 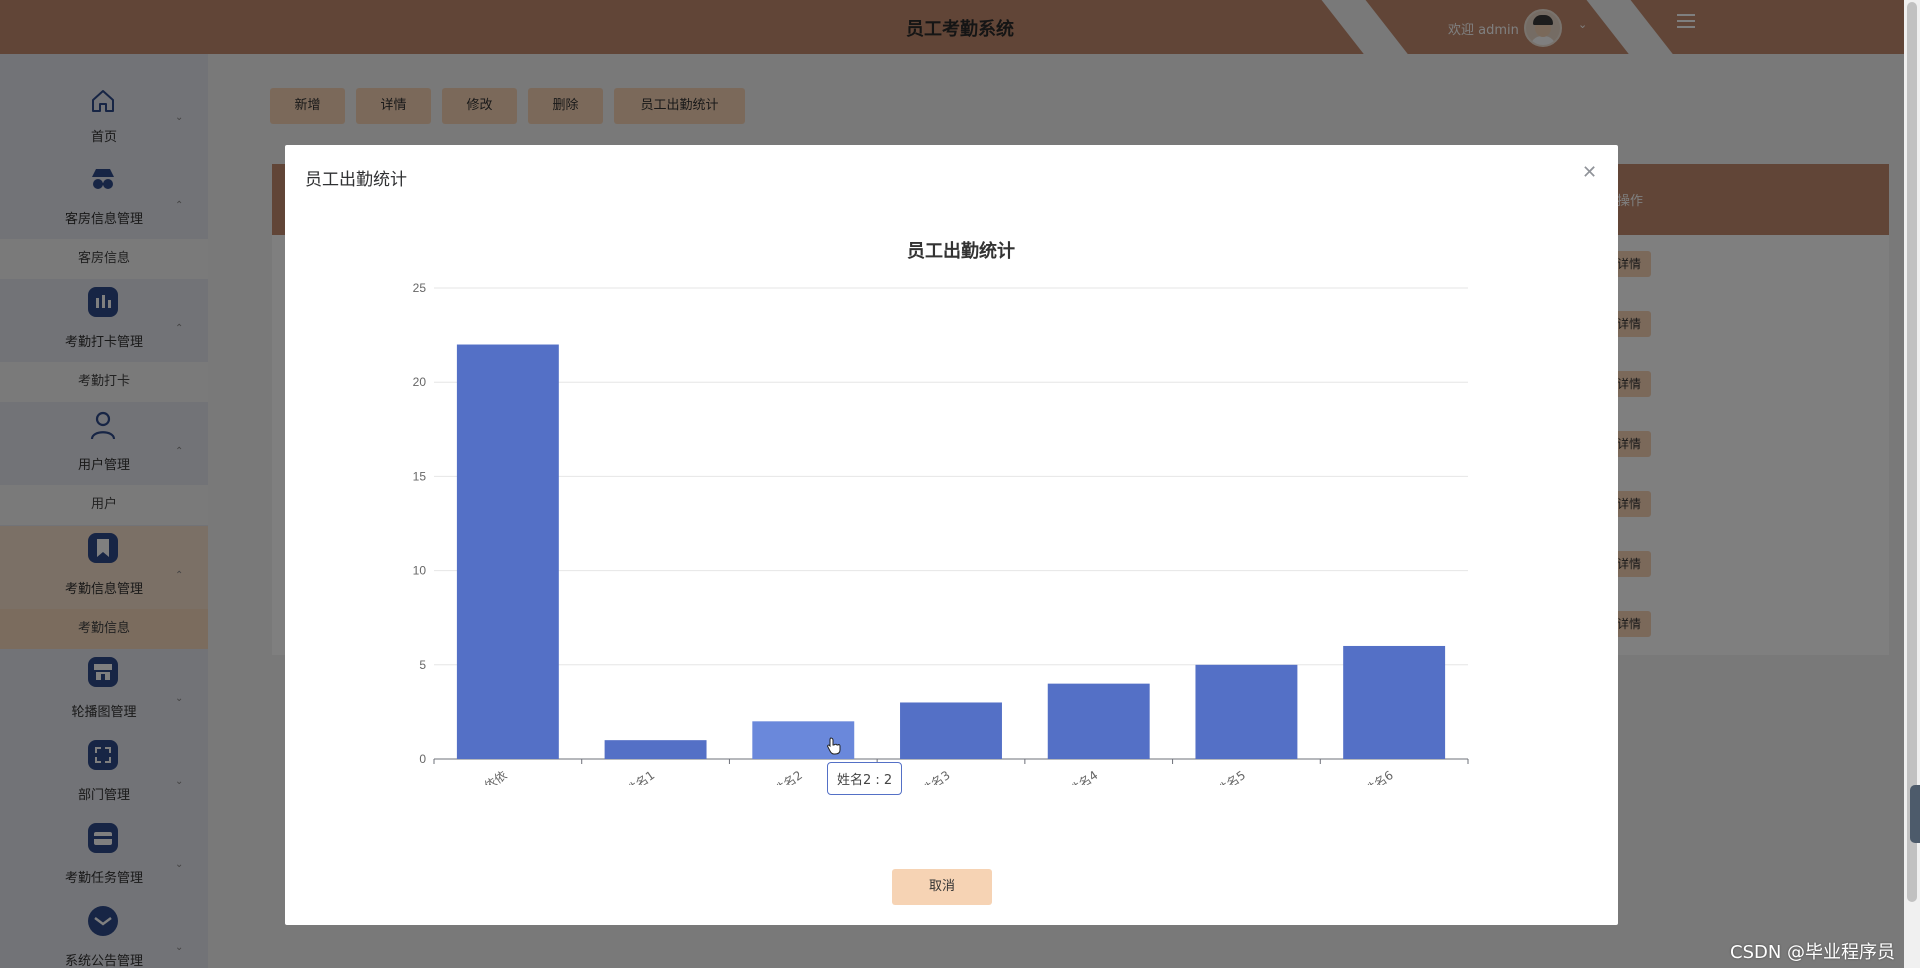 I want to click on dialog-title: 员工出勤统计, so click(x=356, y=180).